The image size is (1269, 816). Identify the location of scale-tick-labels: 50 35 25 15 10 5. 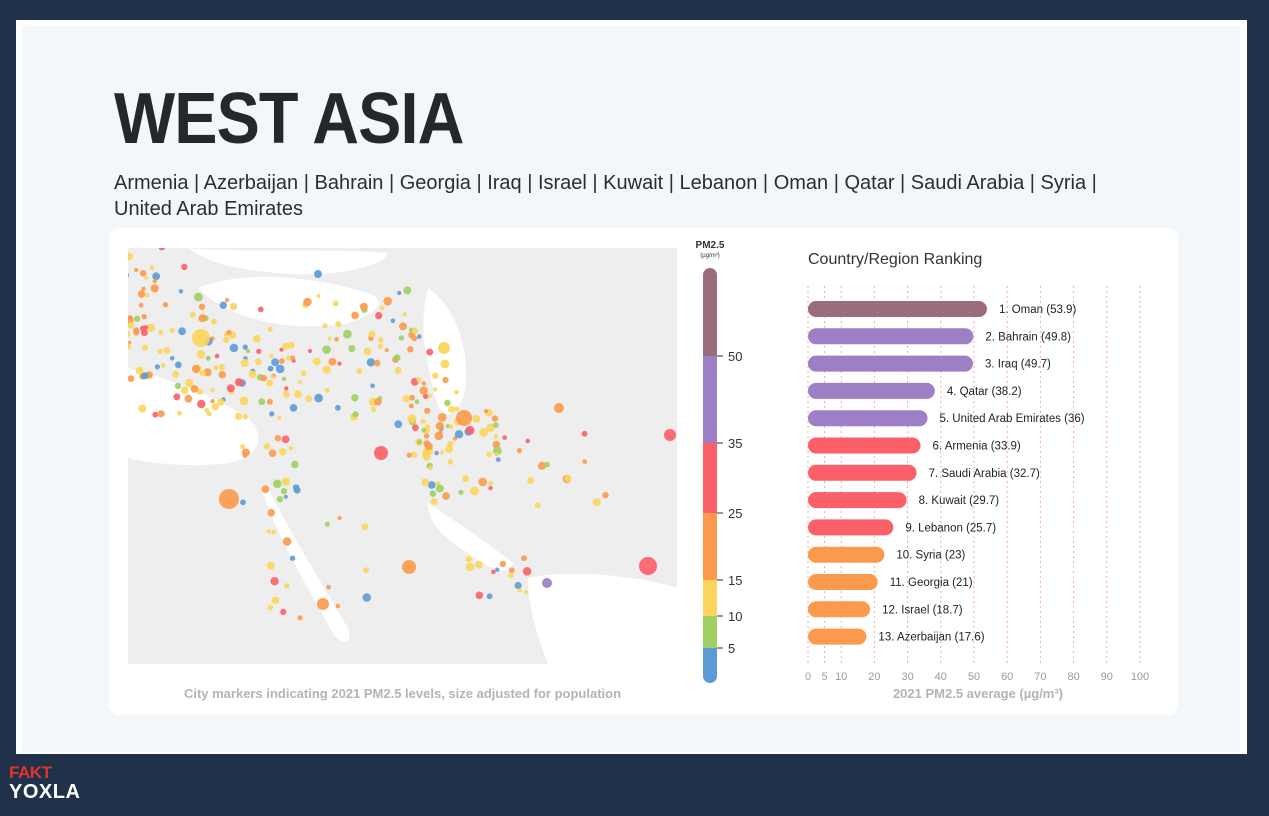
(735, 502).